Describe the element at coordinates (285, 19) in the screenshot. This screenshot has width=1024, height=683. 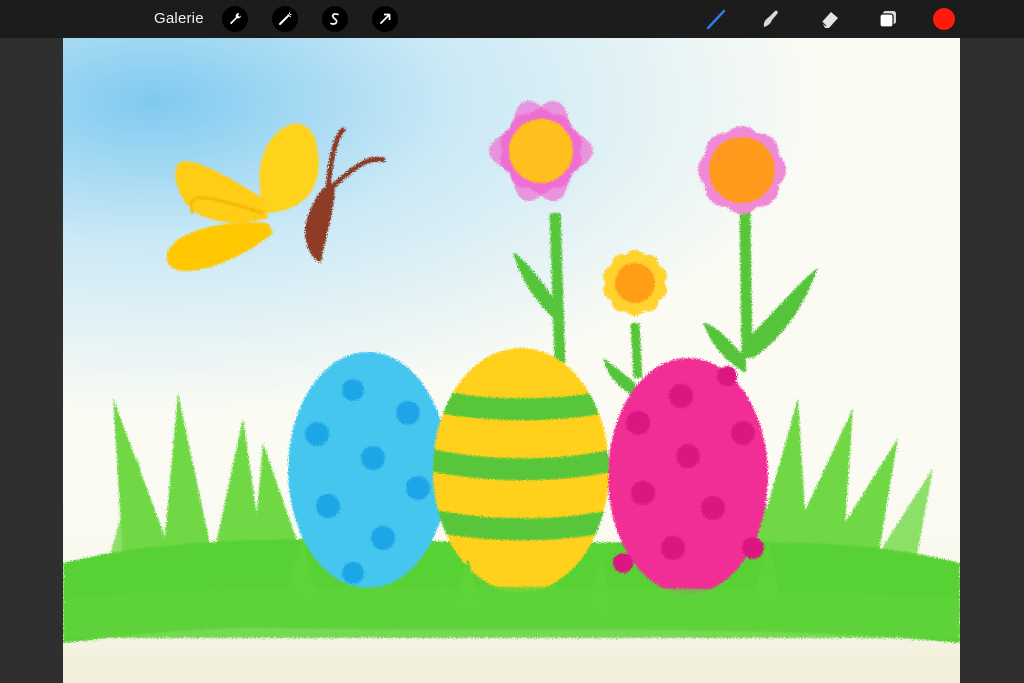
I see `adjustments-magic-wand-icon` at that location.